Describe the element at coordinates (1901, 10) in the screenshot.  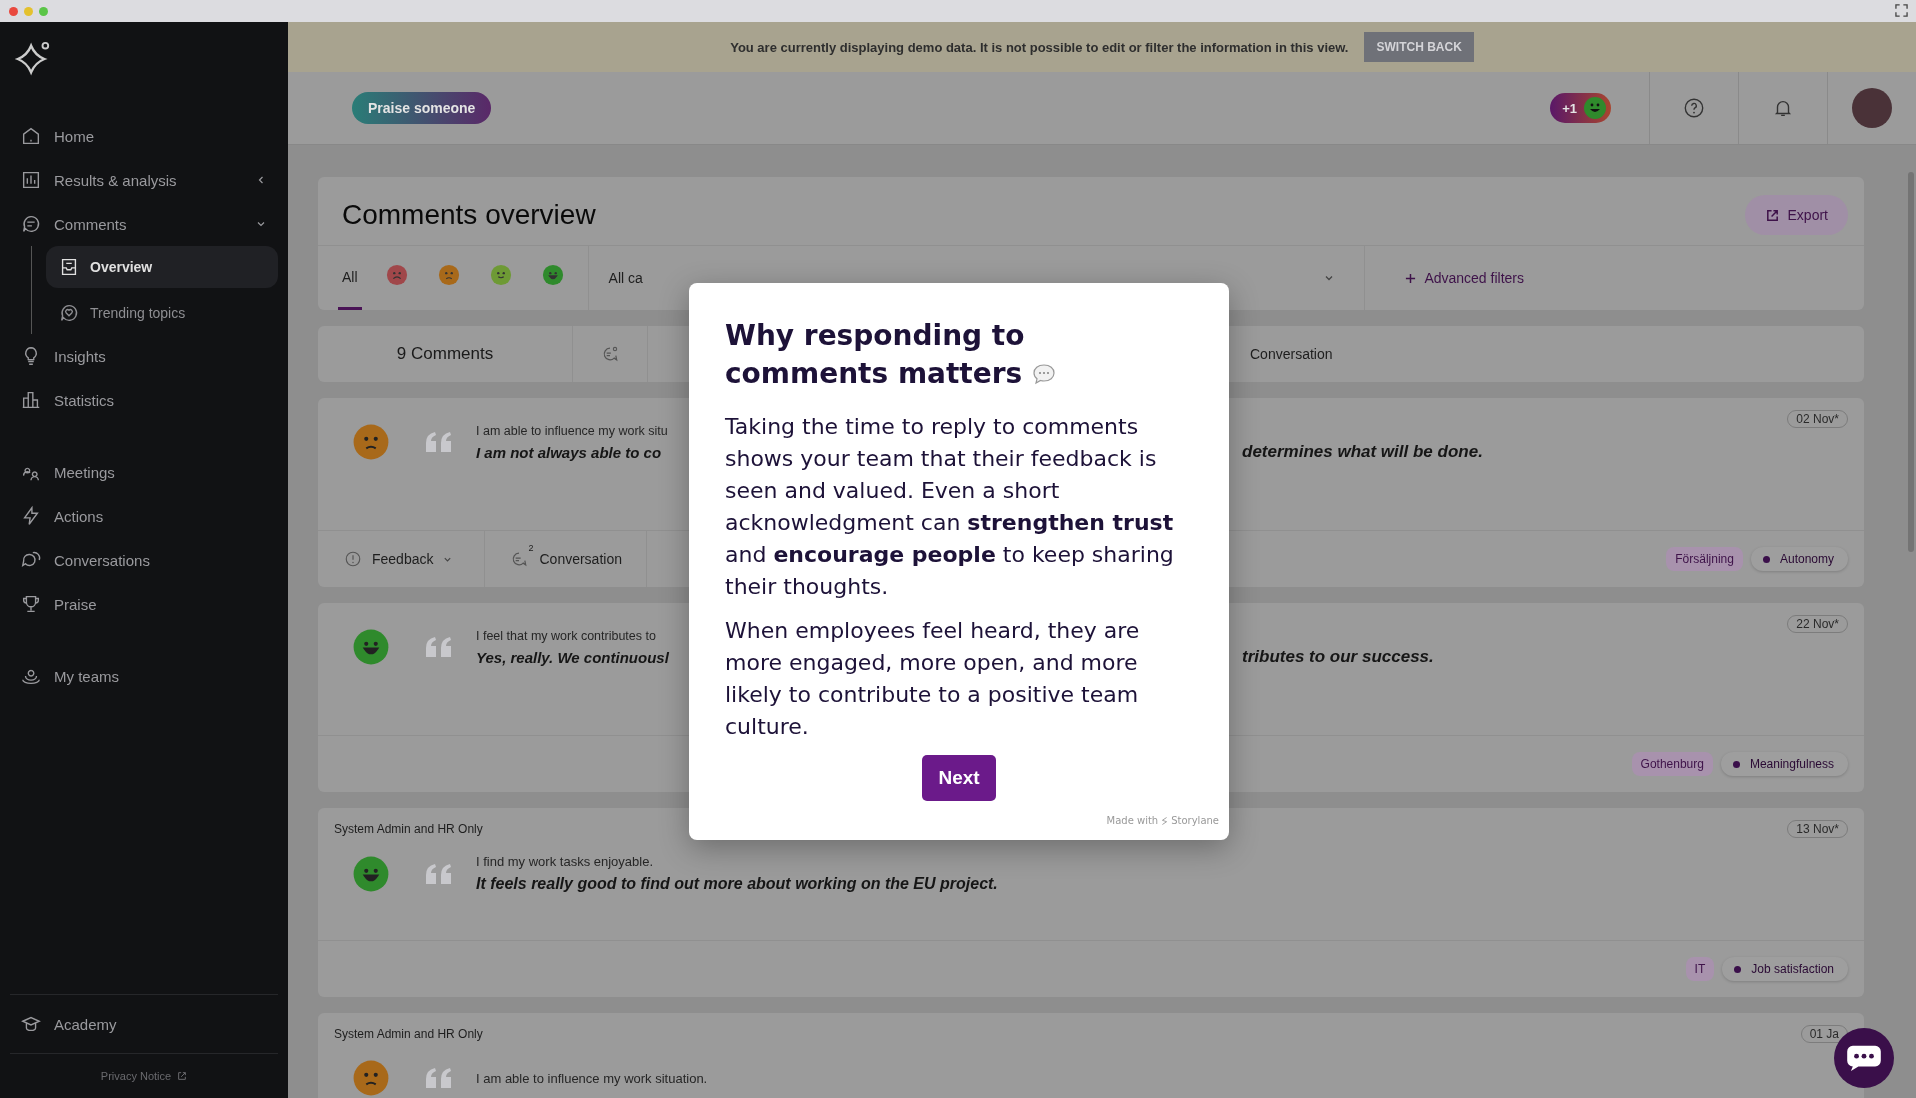
I see `fullscreen-icon` at that location.